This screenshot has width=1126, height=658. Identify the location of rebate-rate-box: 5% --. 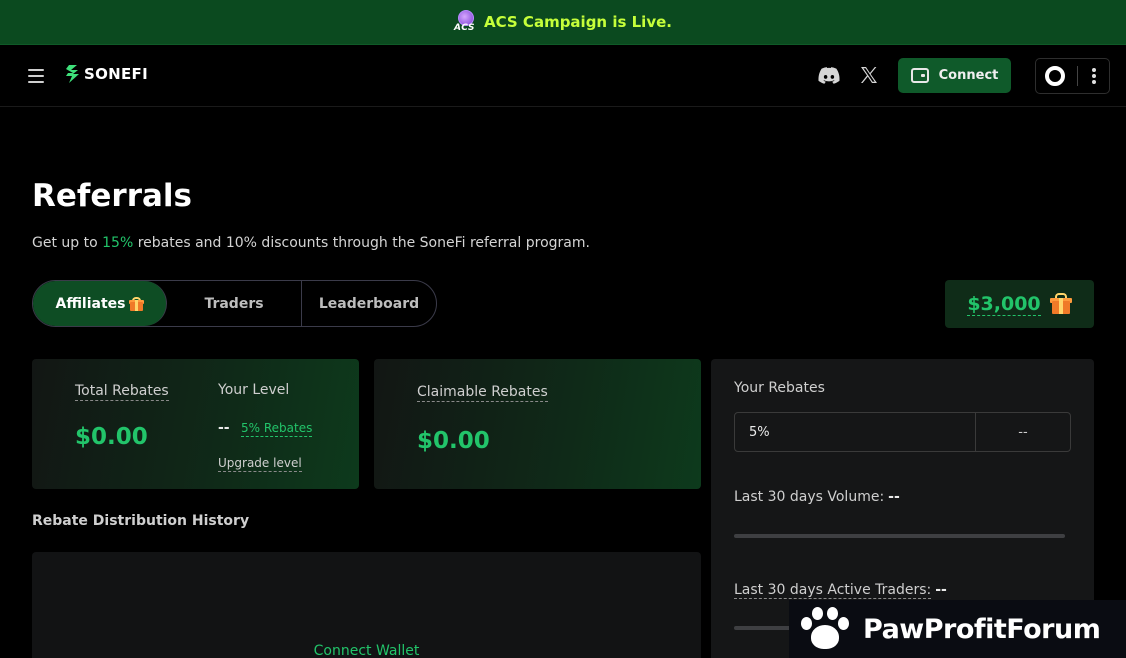
(902, 432).